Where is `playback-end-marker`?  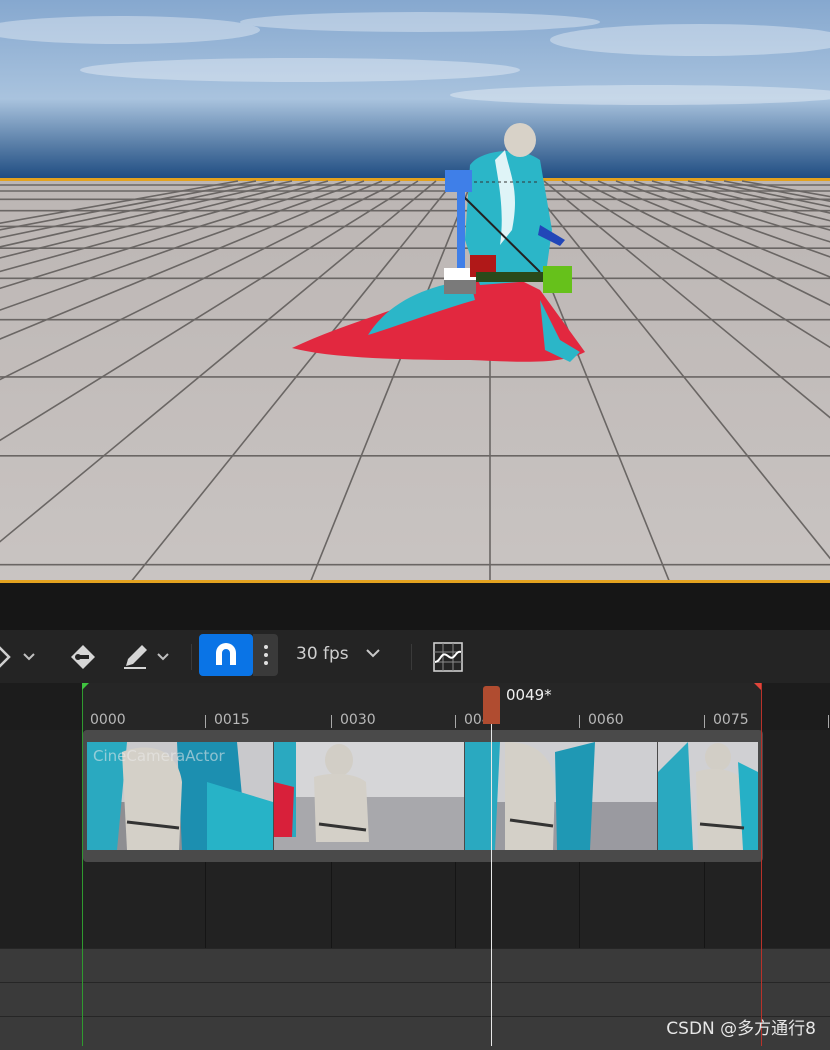
playback-end-marker is located at coordinates (761, 864).